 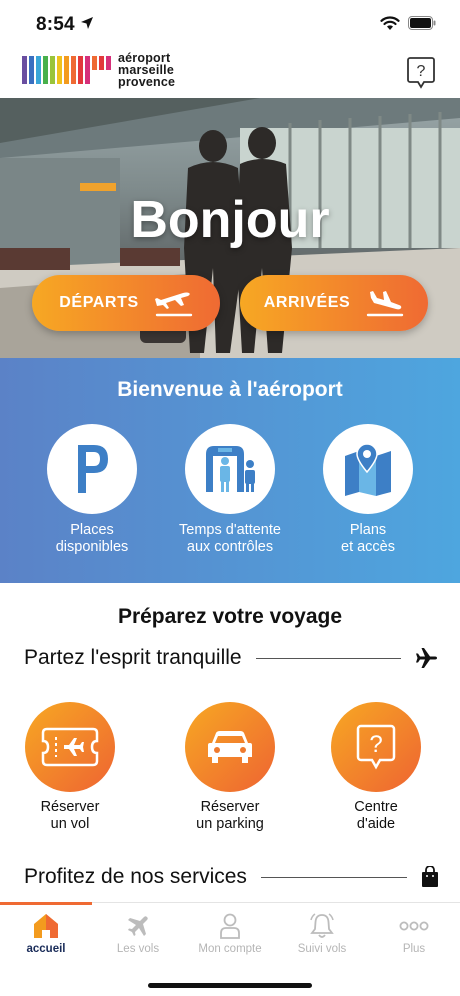 I want to click on location-arrow-icon, so click(x=87, y=23).